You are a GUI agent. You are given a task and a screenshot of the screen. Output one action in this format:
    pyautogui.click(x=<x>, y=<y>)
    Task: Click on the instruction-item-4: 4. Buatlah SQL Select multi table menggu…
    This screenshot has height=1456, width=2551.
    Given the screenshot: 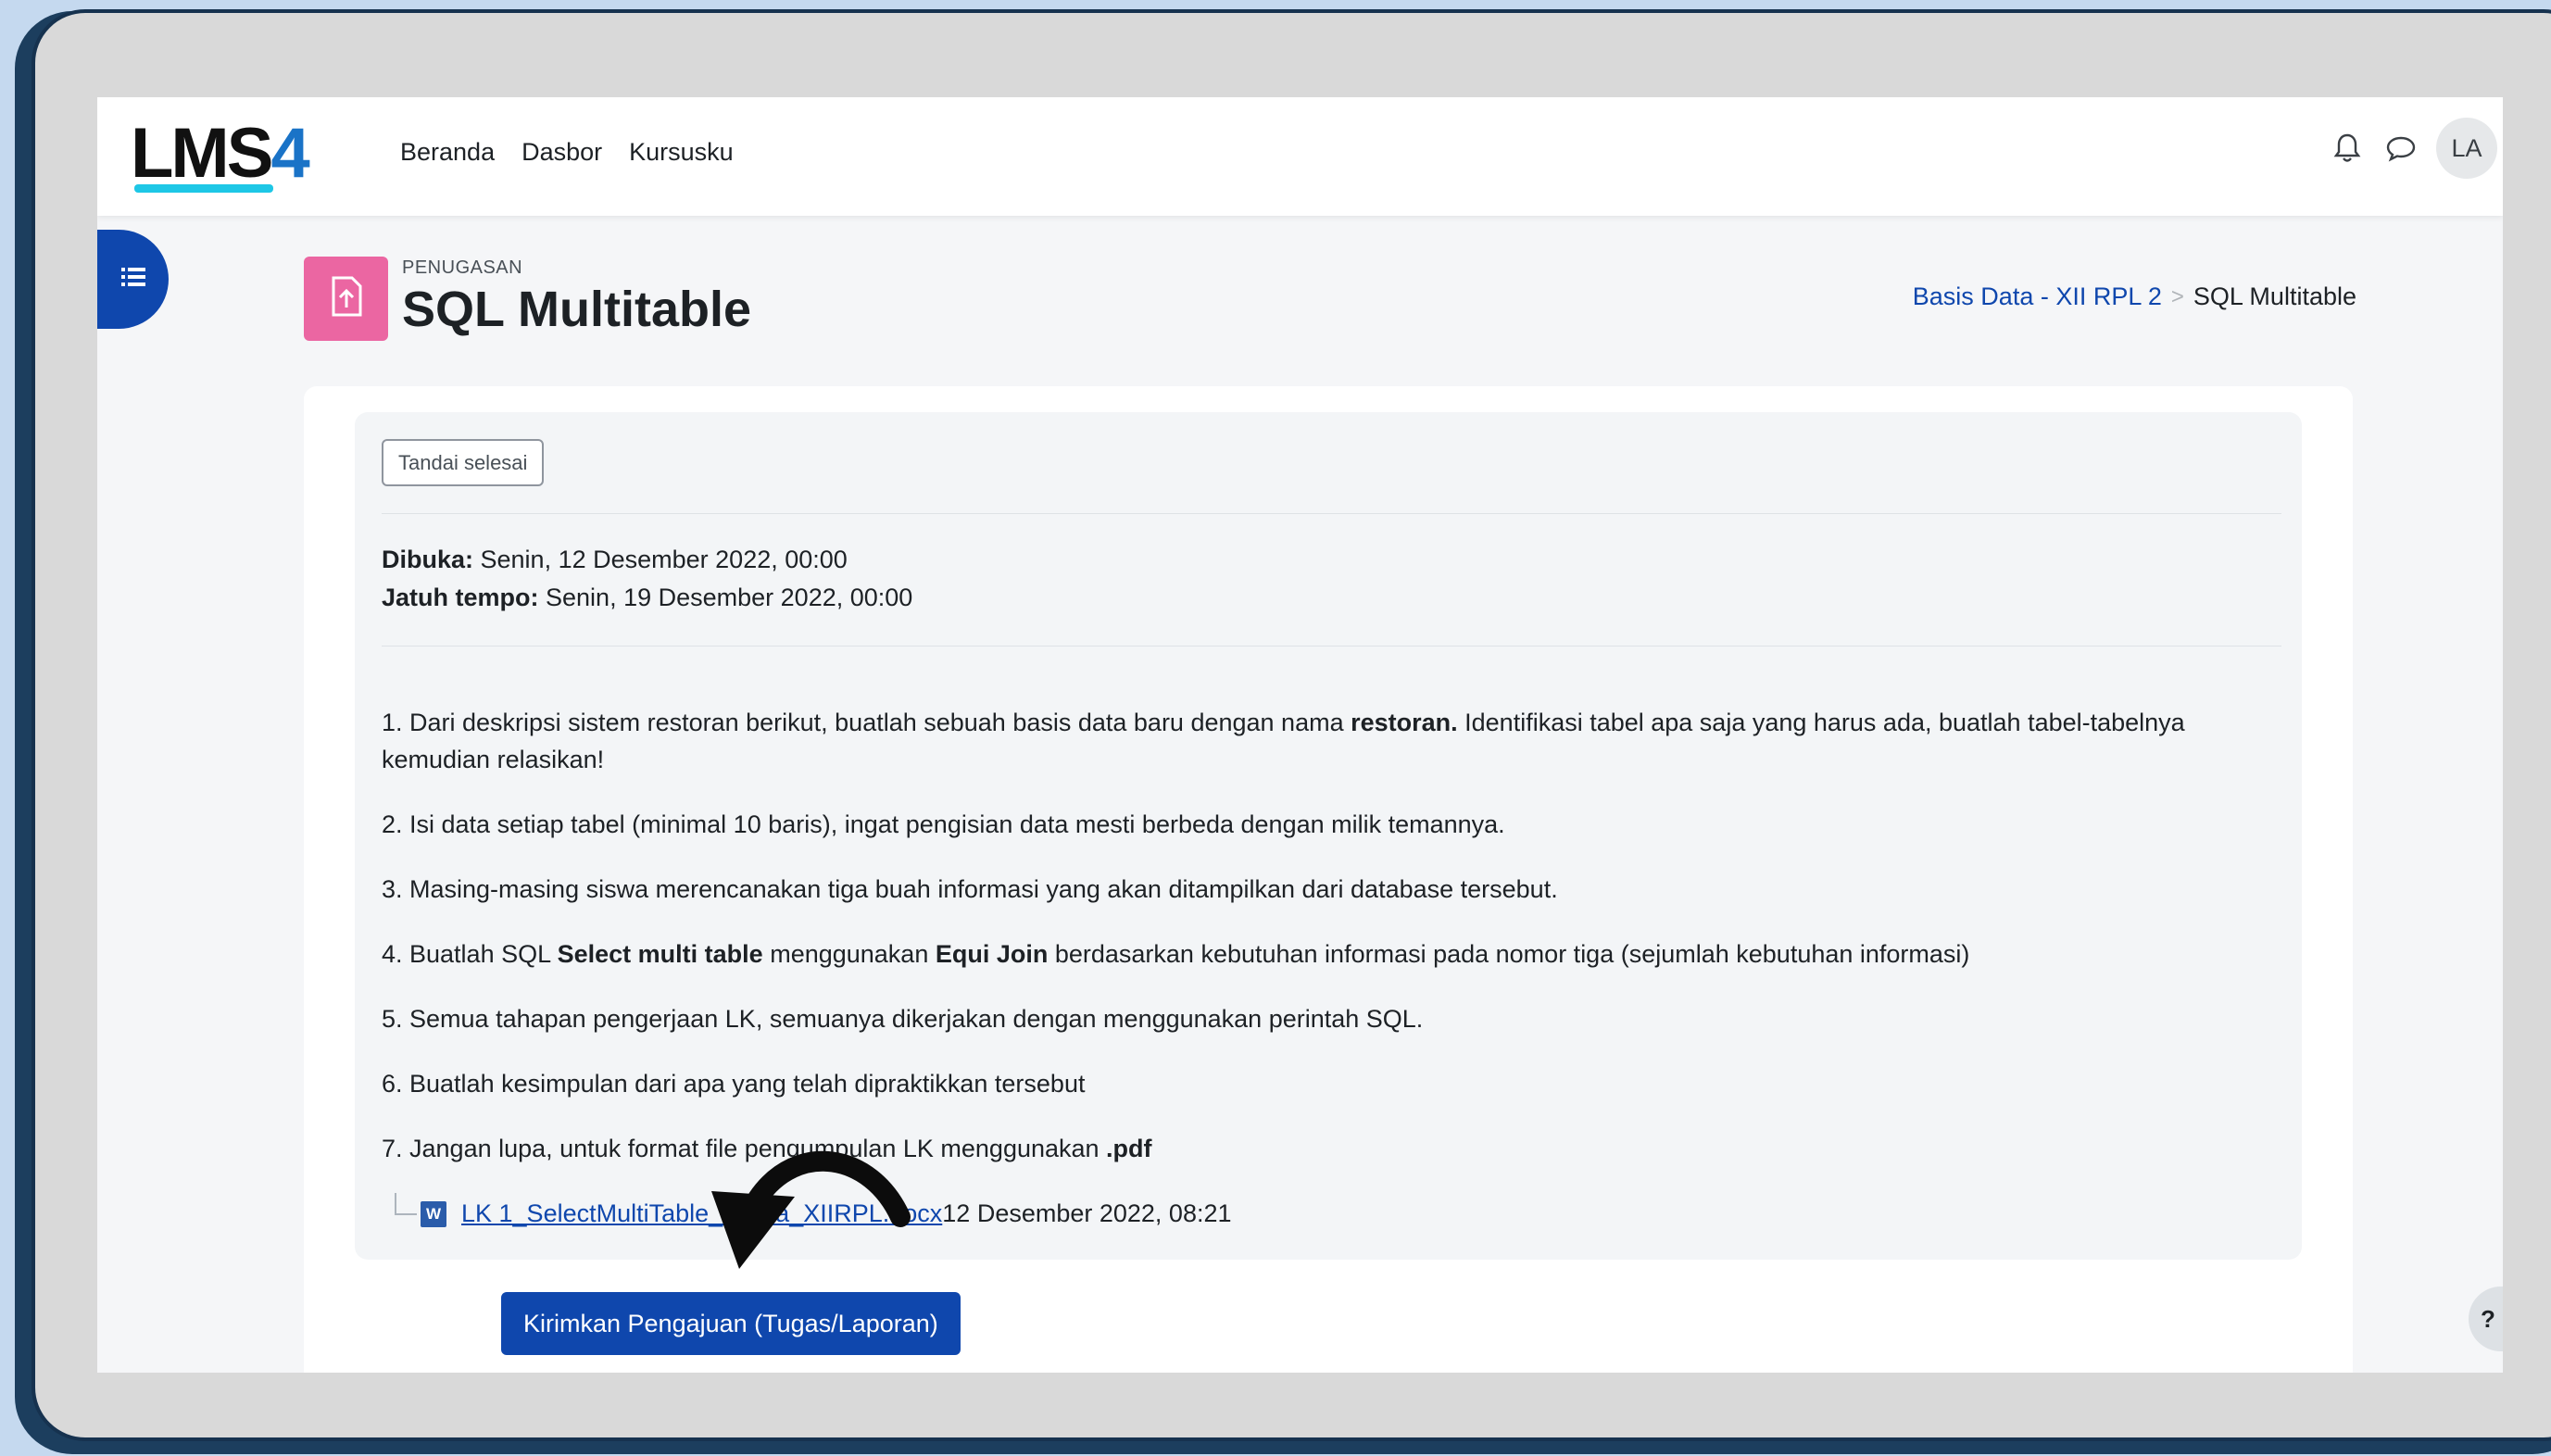 What is the action you would take?
    pyautogui.click(x=1176, y=954)
    